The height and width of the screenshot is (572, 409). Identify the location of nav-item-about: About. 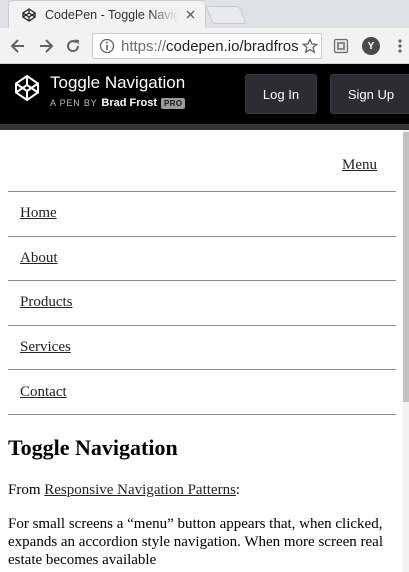
(202, 259).